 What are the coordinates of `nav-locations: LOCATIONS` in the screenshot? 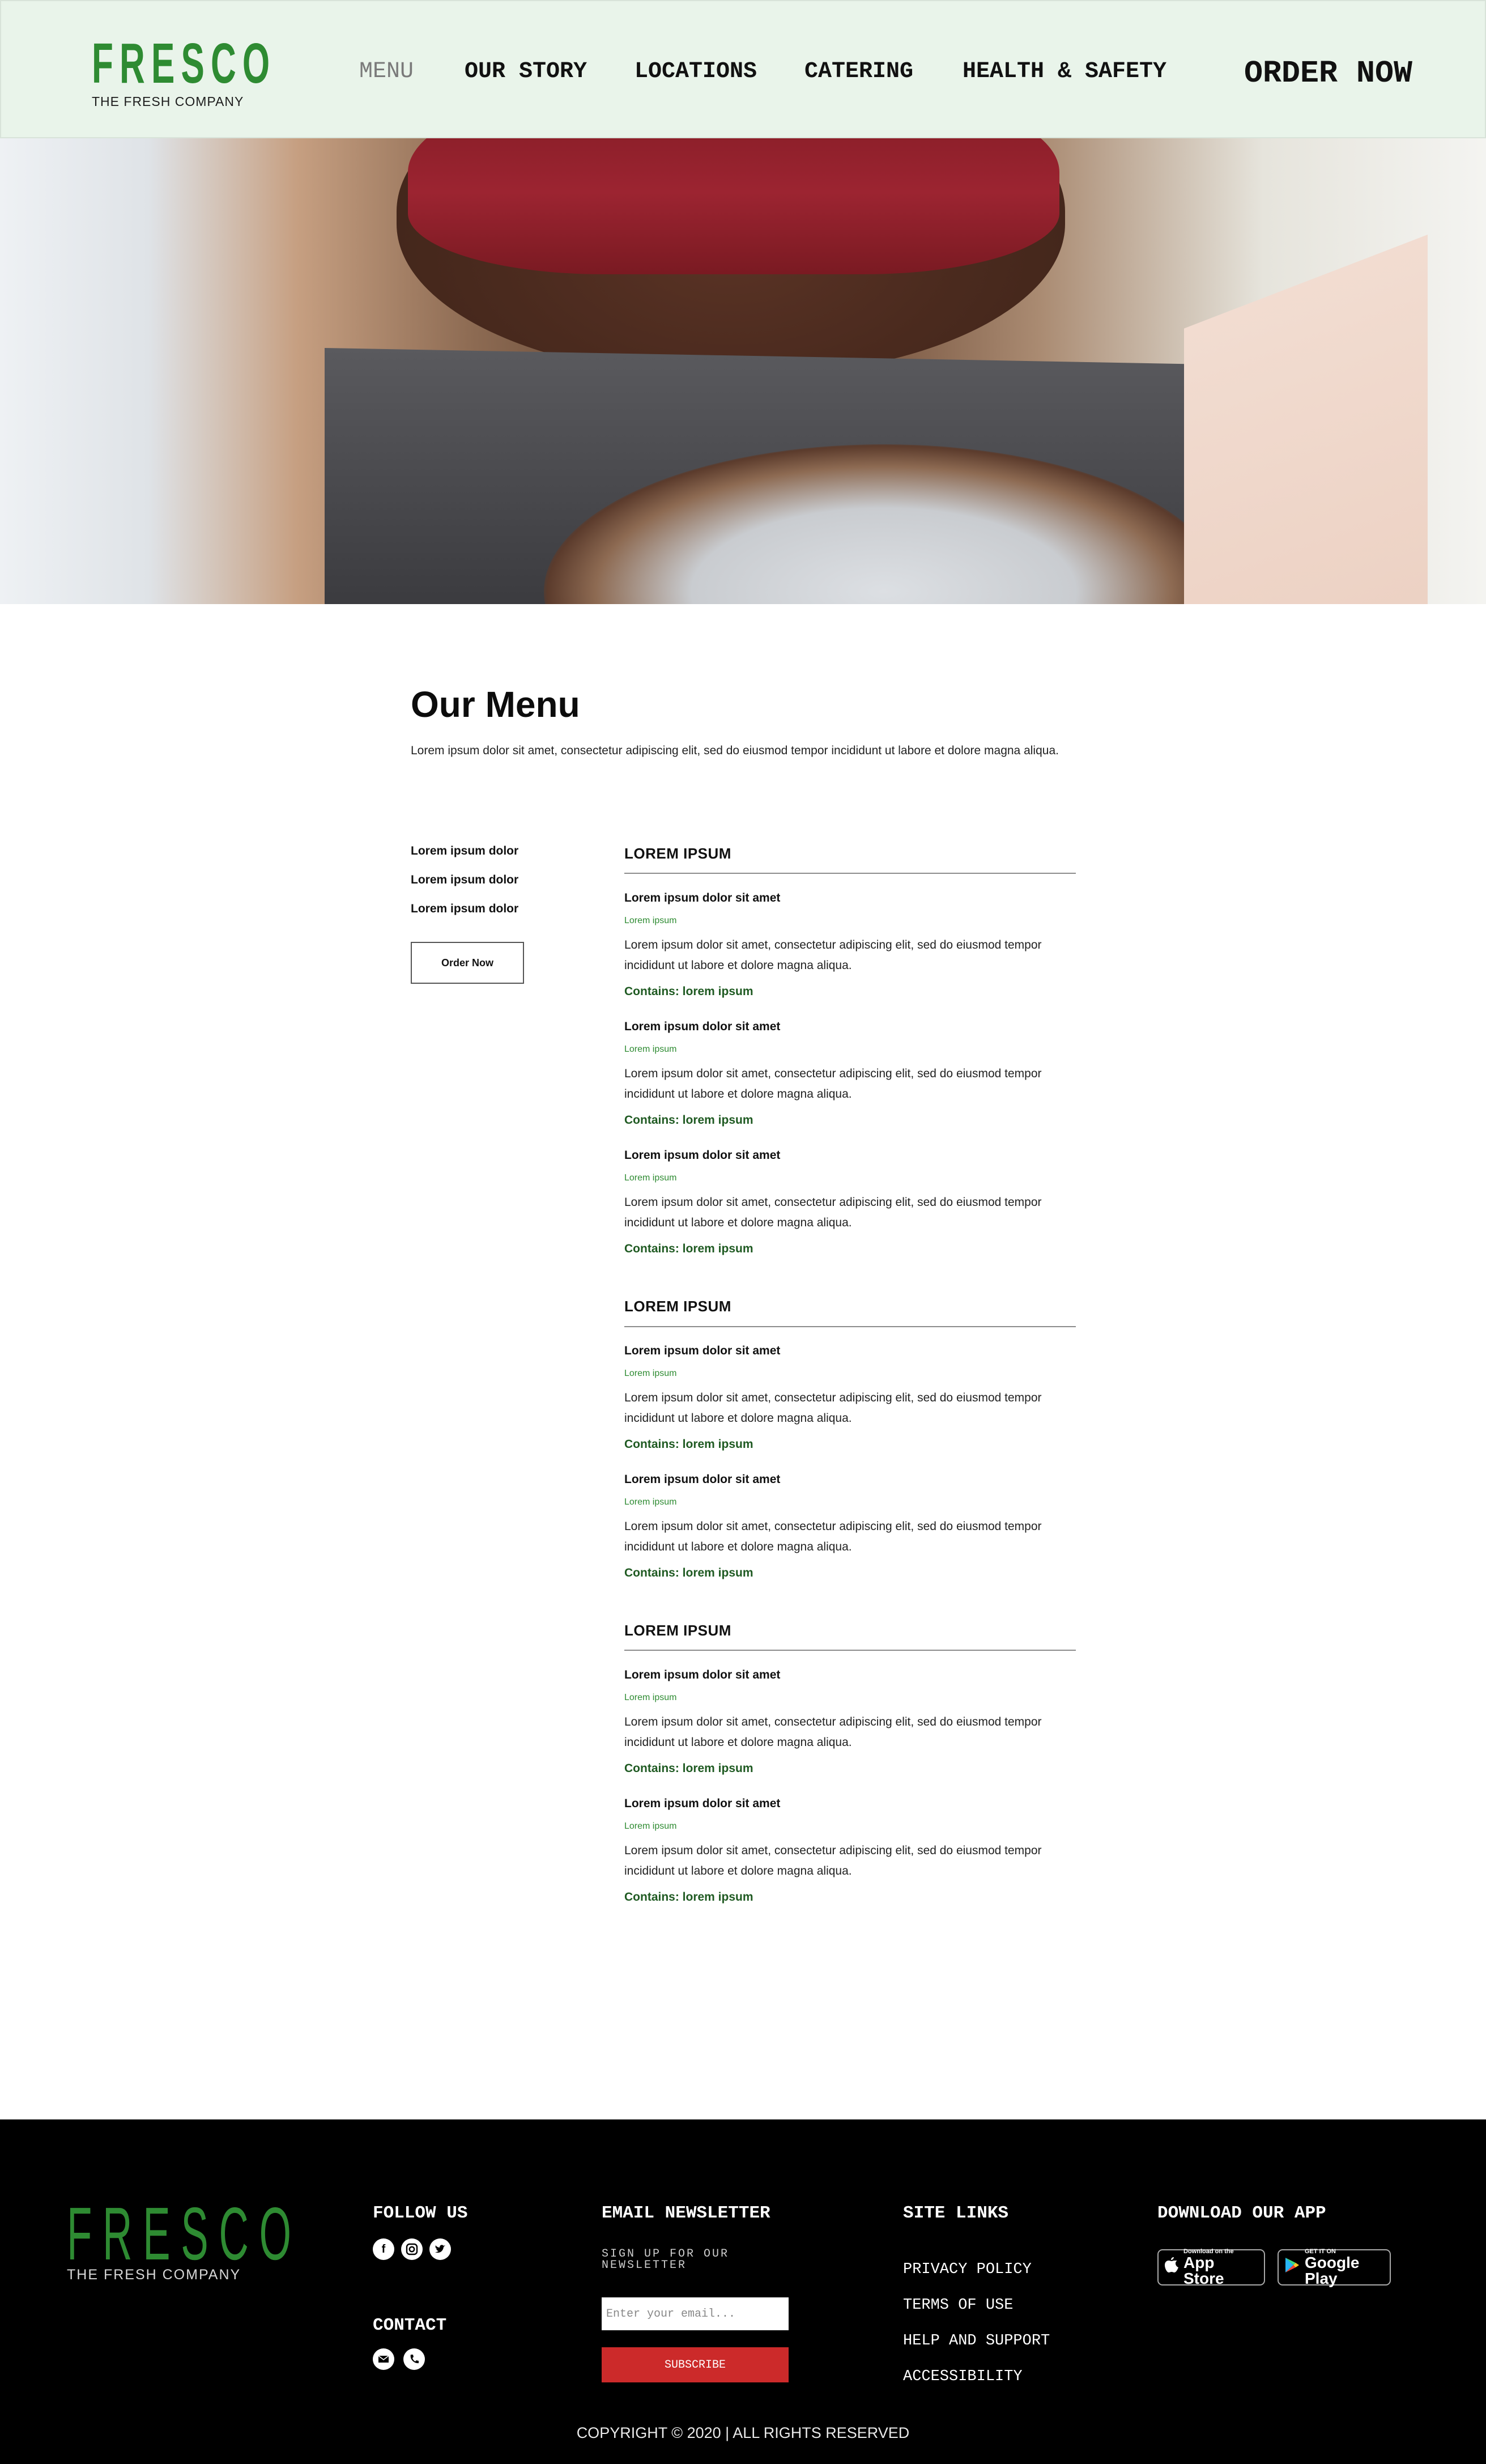 It's located at (696, 71).